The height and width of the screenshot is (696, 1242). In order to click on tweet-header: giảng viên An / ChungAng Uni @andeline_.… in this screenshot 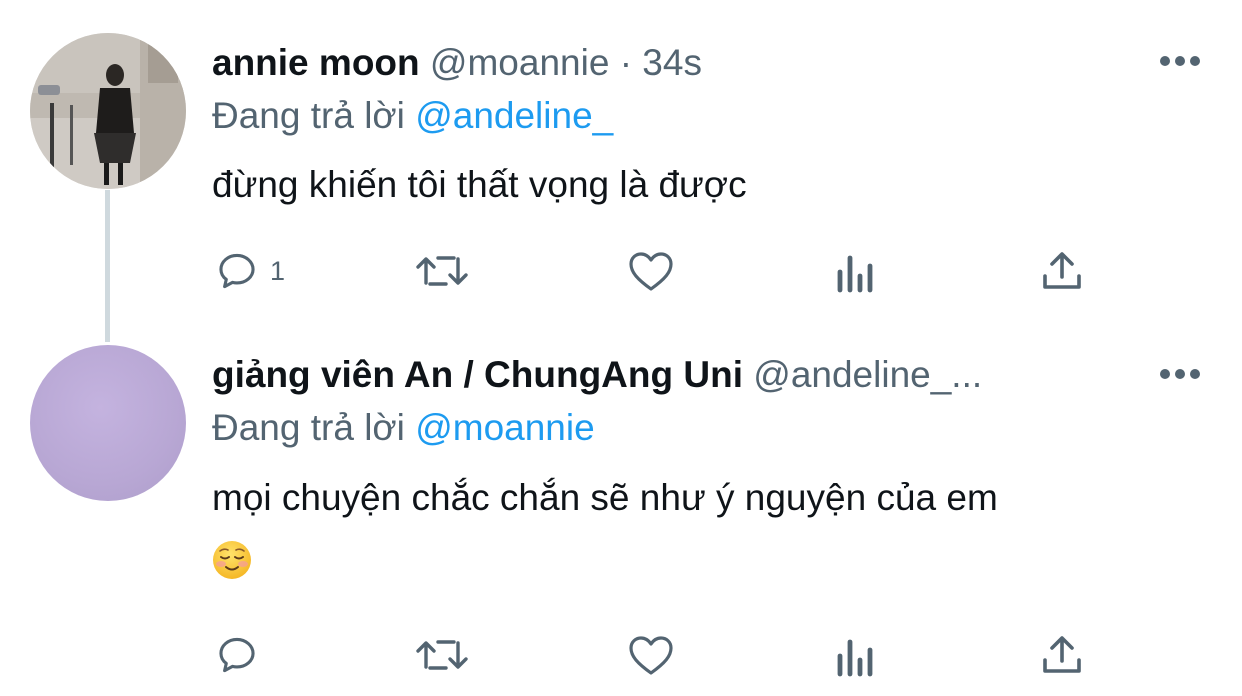, I will do `click(597, 375)`.